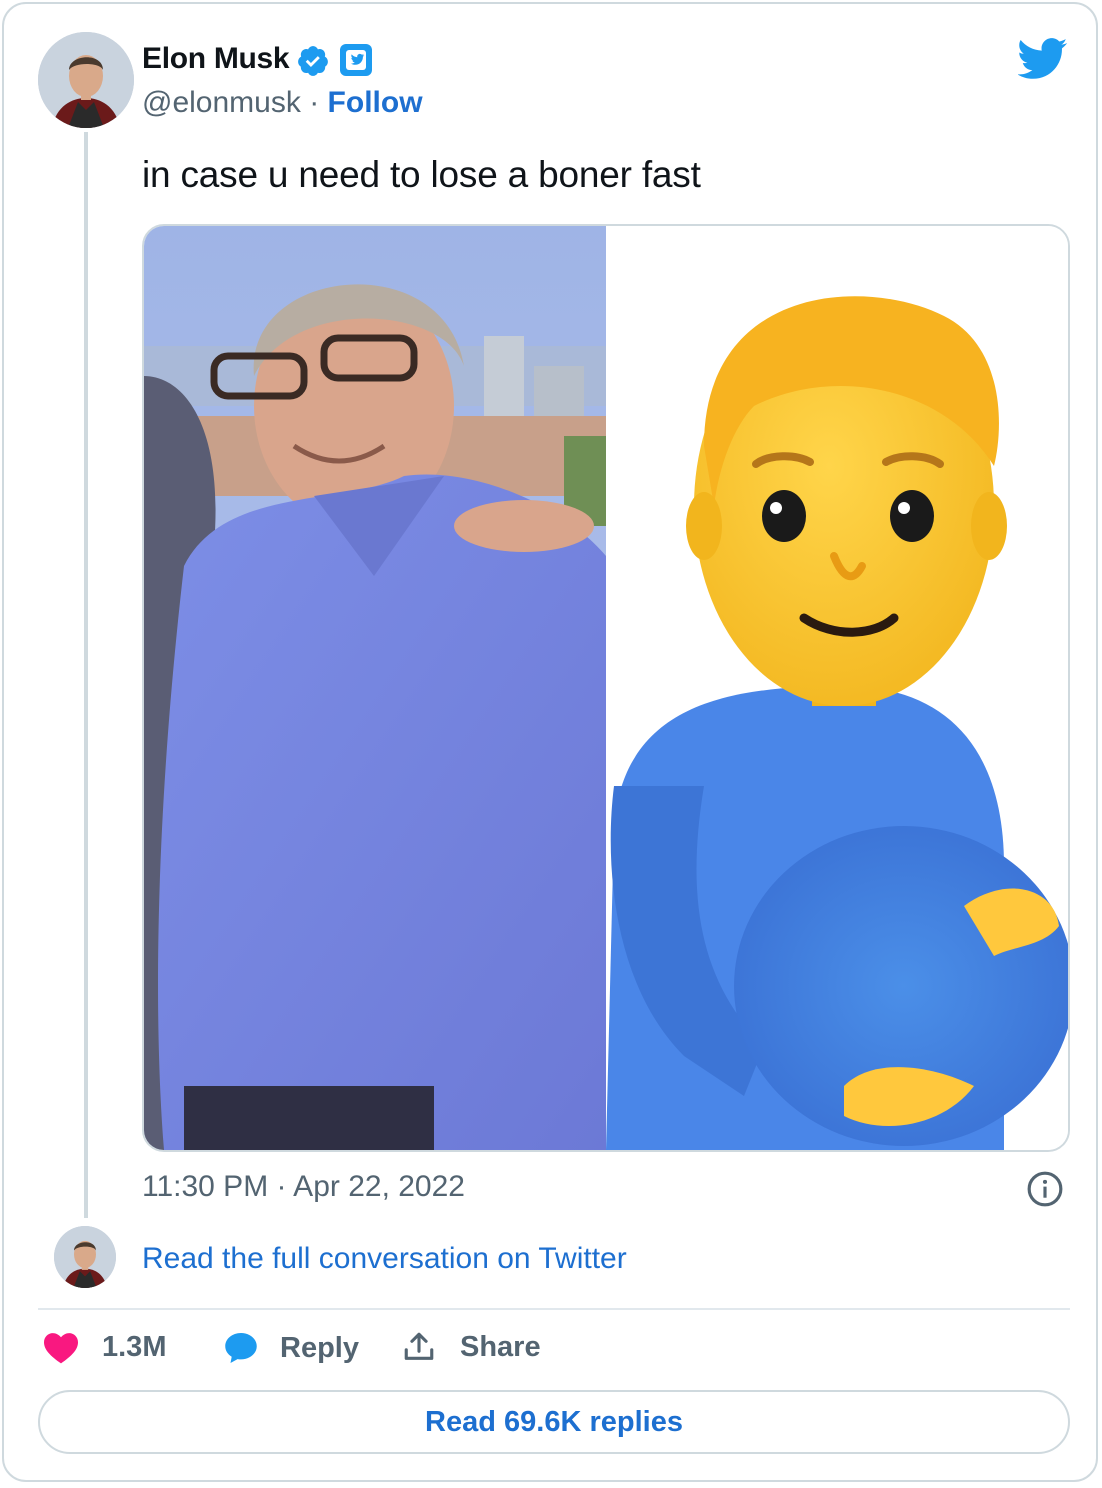 Image resolution: width=1102 pixels, height=1488 pixels. I want to click on thread-line, so click(86, 675).